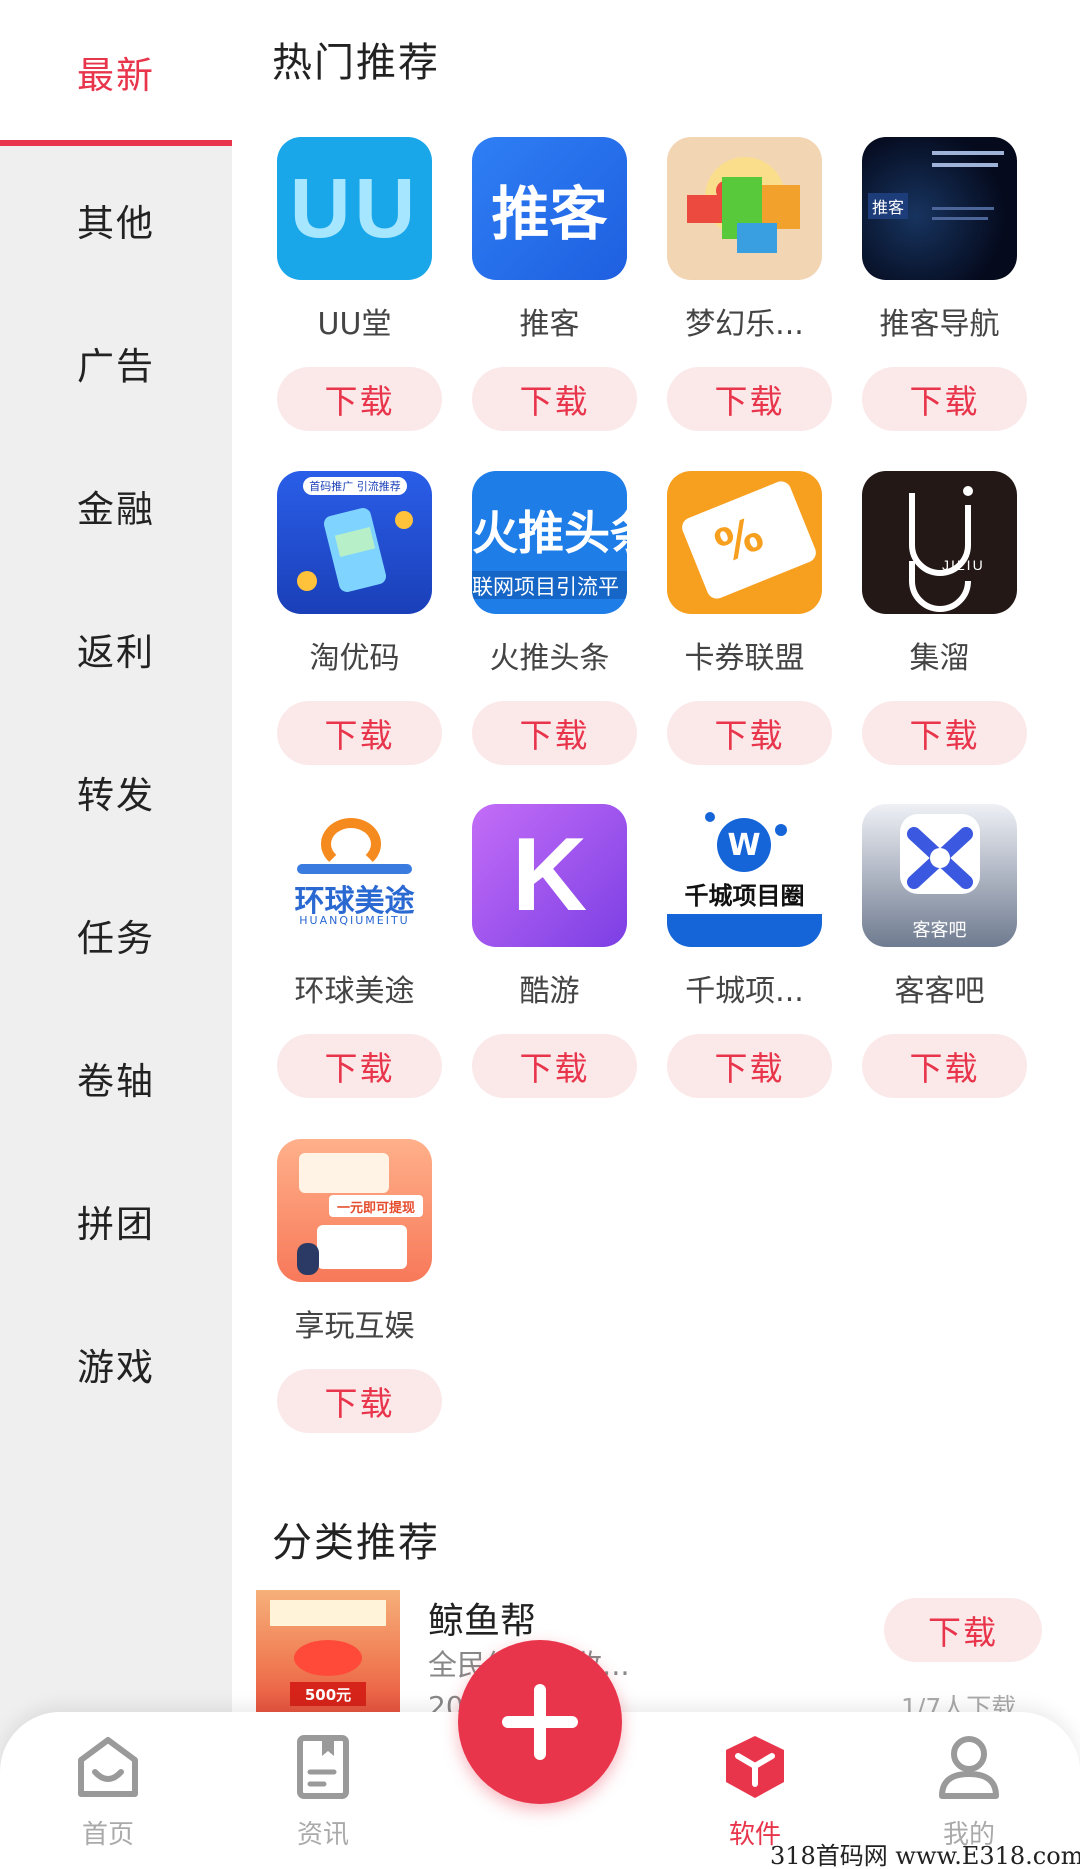 The image size is (1080, 1869). Describe the element at coordinates (116, 1367) in the screenshot. I see `sidebar-item-label: 游戏` at that location.